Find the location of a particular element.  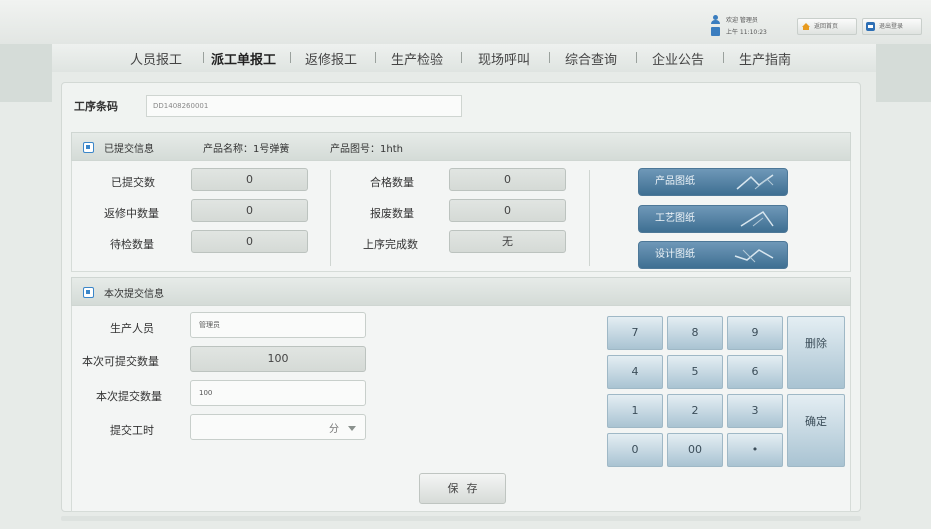

exit-button: 退出登录 is located at coordinates (892, 26).